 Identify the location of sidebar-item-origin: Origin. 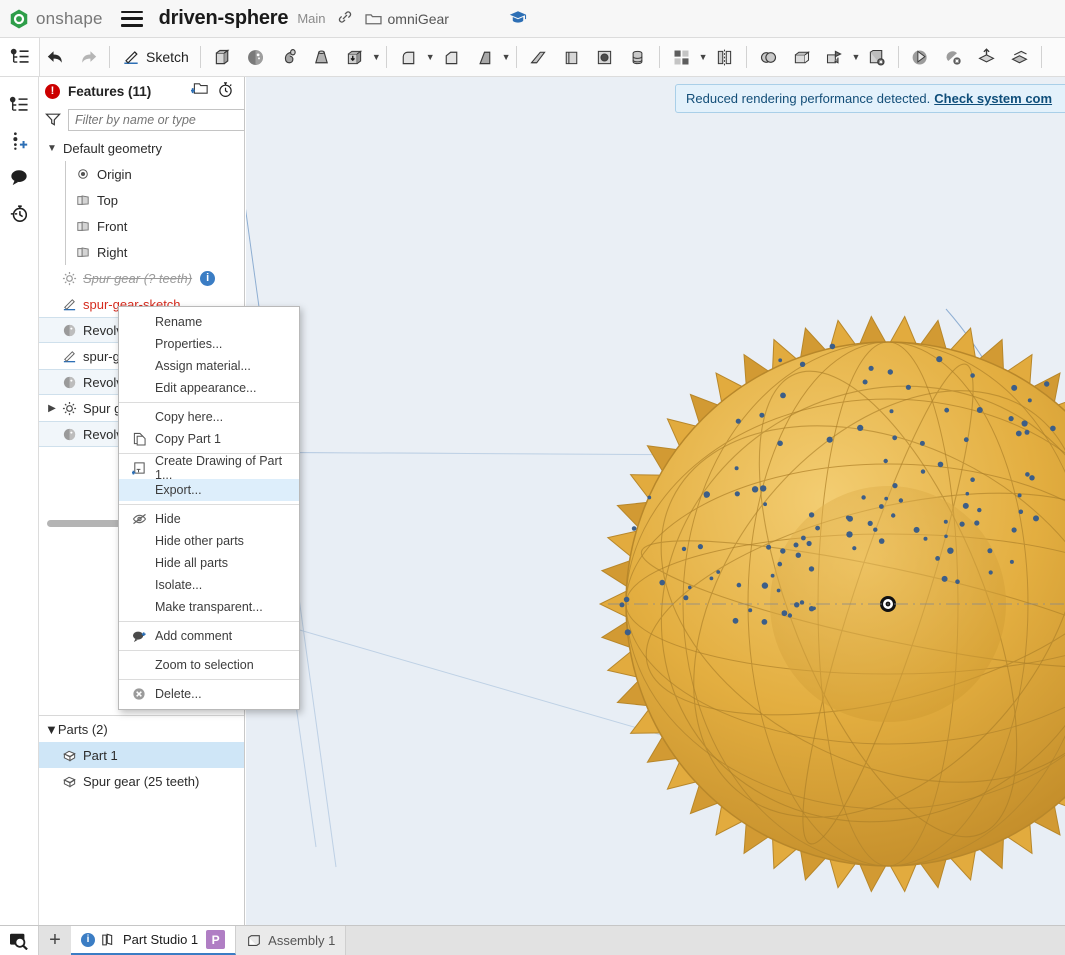
(141, 174).